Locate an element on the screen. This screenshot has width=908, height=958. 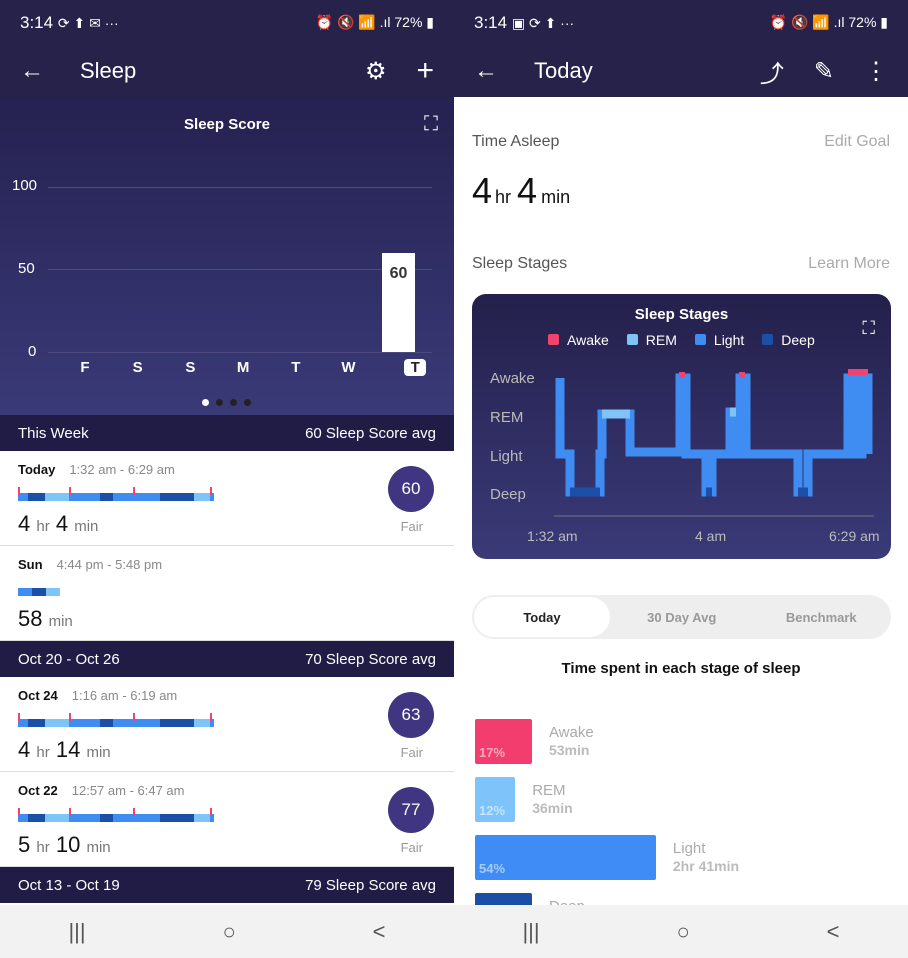
entry-date: Oct 24 is located at coordinates (38, 695).